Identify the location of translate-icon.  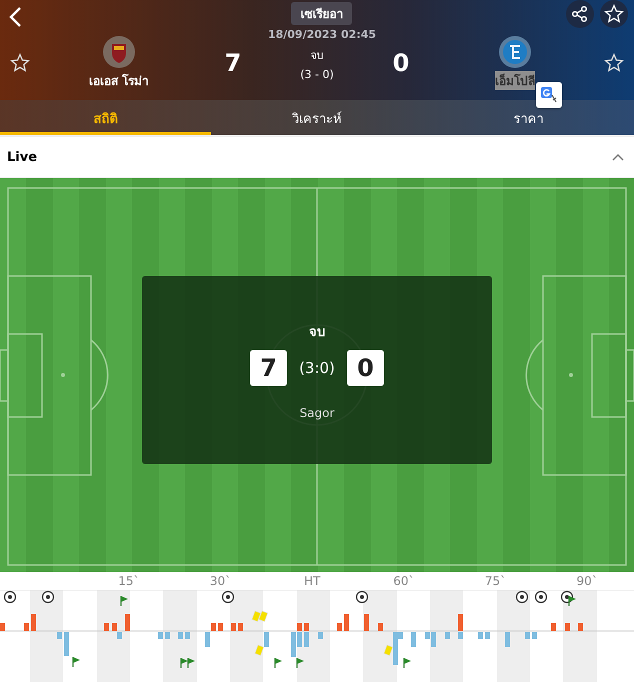
(549, 95).